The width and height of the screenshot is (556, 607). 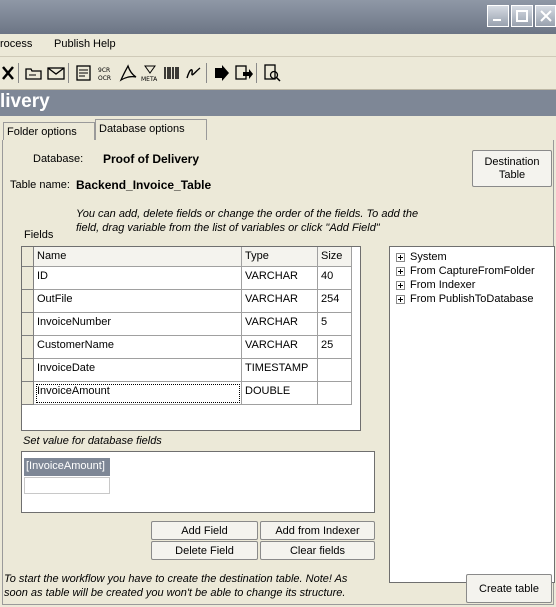 I want to click on field-size-cell: 254, so click(x=335, y=301).